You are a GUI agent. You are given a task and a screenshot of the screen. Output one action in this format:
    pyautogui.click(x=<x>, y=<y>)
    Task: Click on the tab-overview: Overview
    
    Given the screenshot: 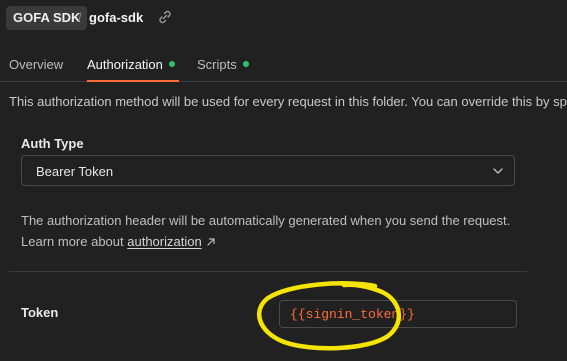 What is the action you would take?
    pyautogui.click(x=36, y=64)
    